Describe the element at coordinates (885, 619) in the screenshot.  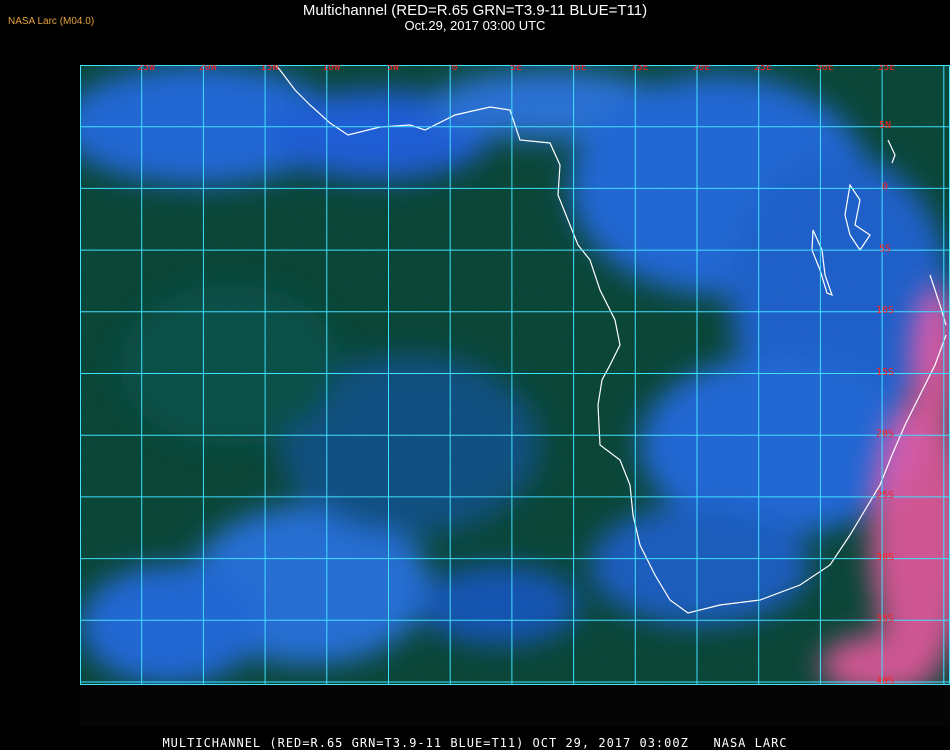
I see `latitude-label: 35S` at that location.